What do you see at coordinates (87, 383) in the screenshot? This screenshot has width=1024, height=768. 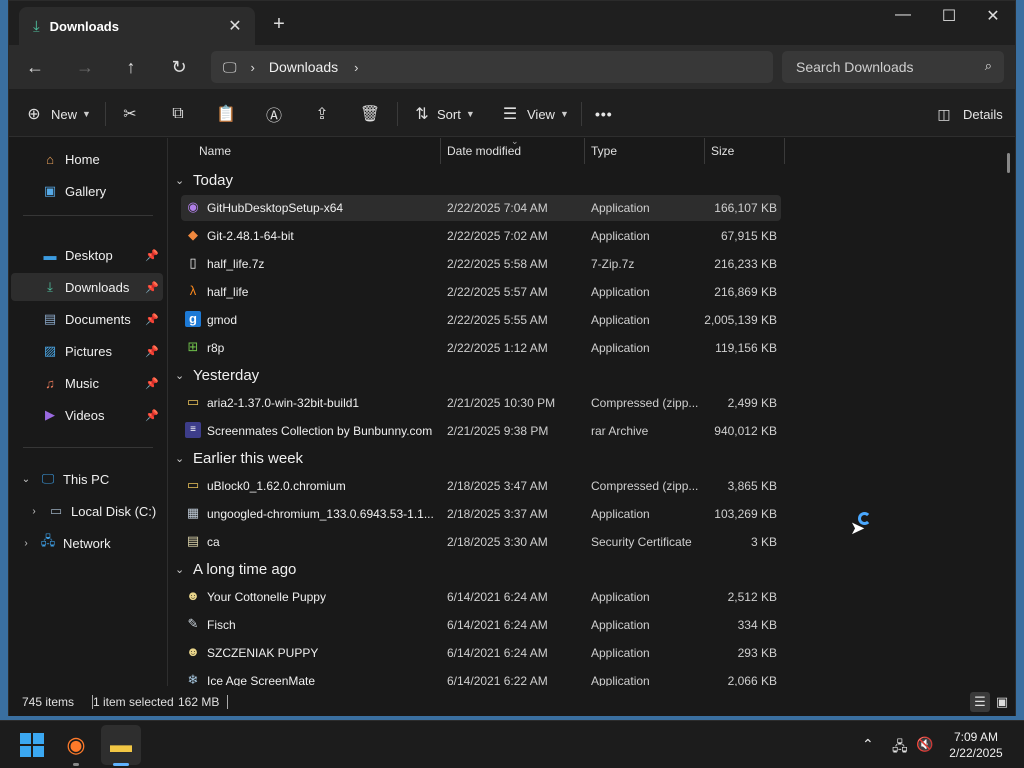 I see `sidebar-item-music: ♫ Music 📌` at bounding box center [87, 383].